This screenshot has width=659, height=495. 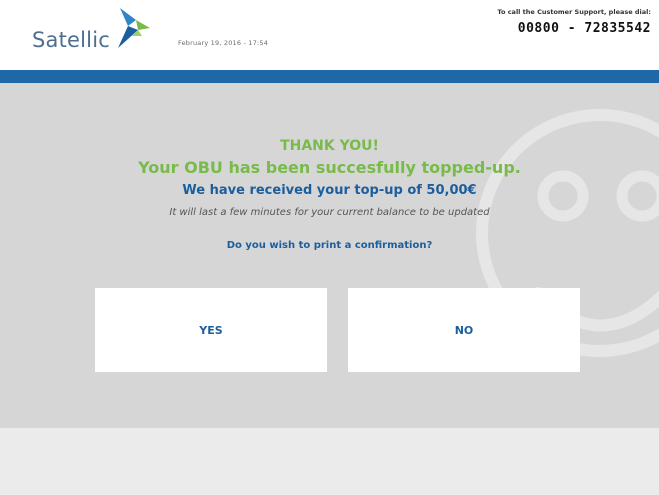 I want to click on no-button: NO, so click(x=464, y=330).